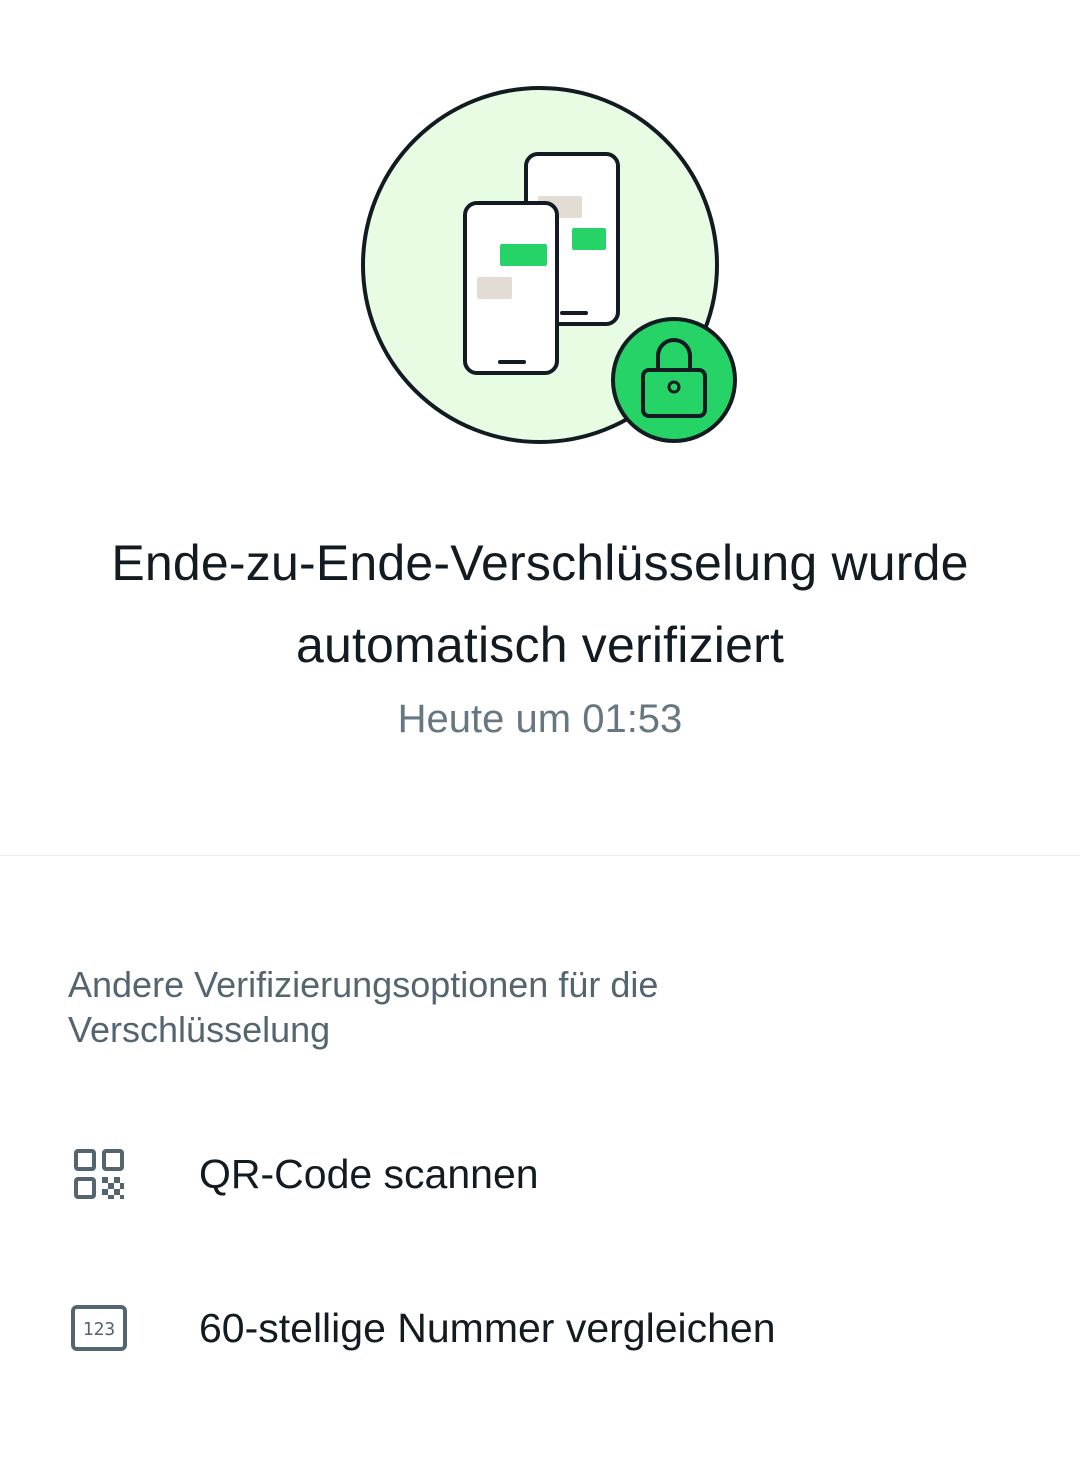  Describe the element at coordinates (99, 1174) in the screenshot. I see `qr-code-icon` at that location.